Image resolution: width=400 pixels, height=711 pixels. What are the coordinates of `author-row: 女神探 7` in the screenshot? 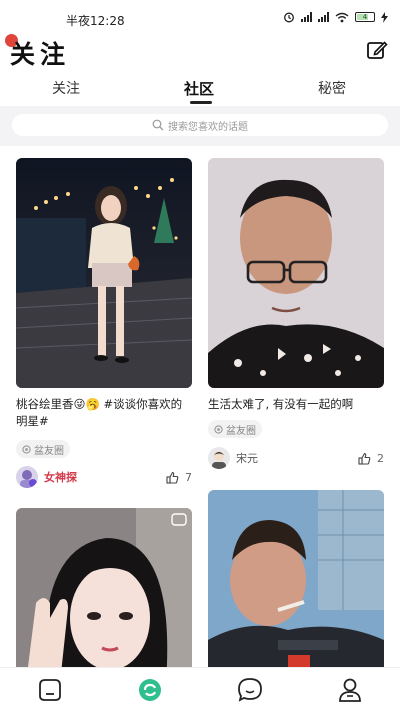 It's located at (104, 477).